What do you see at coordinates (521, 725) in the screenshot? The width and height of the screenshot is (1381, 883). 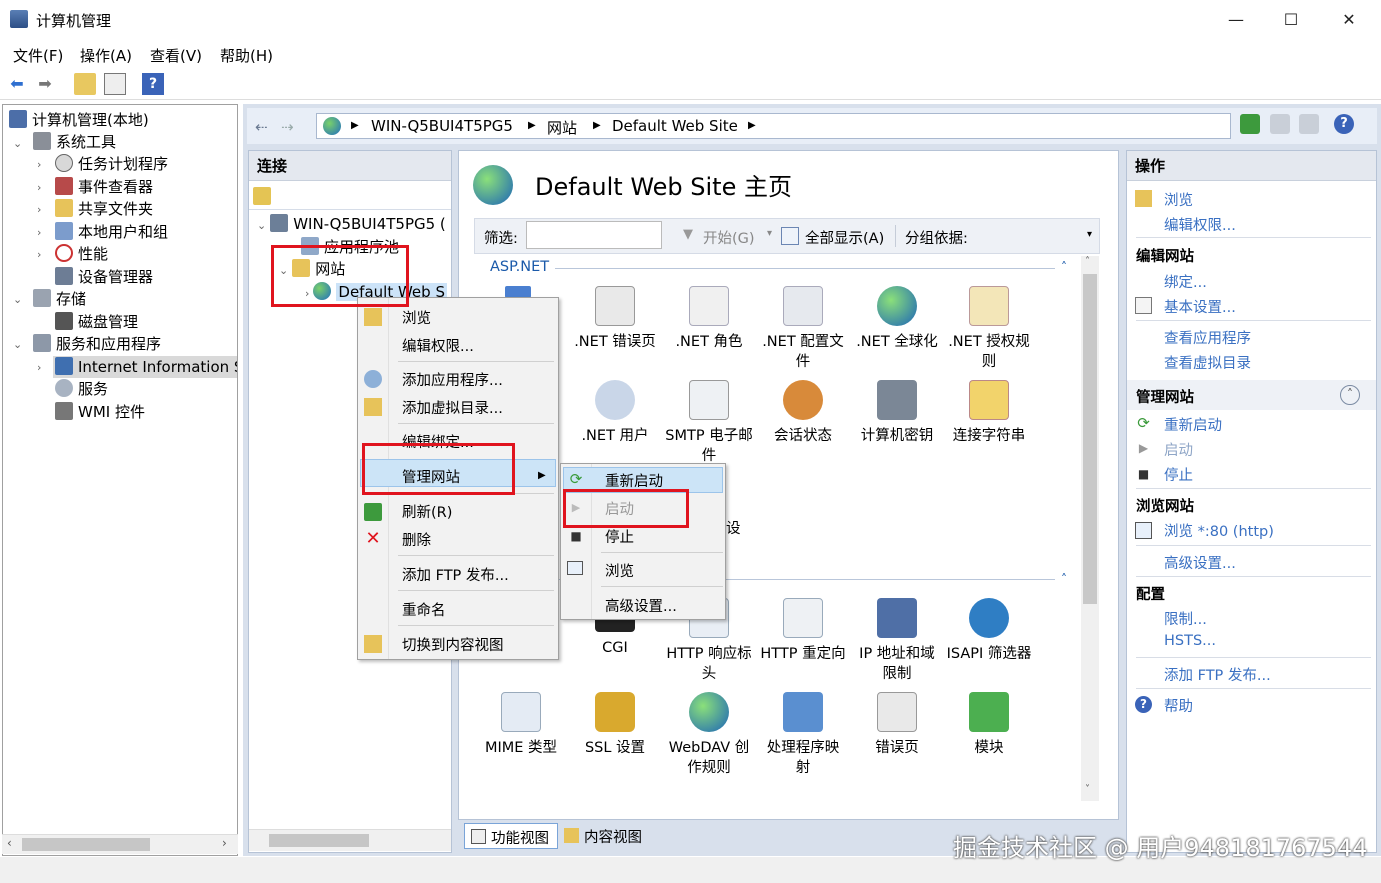 I see `feature-mime-types: MIME 类型` at bounding box center [521, 725].